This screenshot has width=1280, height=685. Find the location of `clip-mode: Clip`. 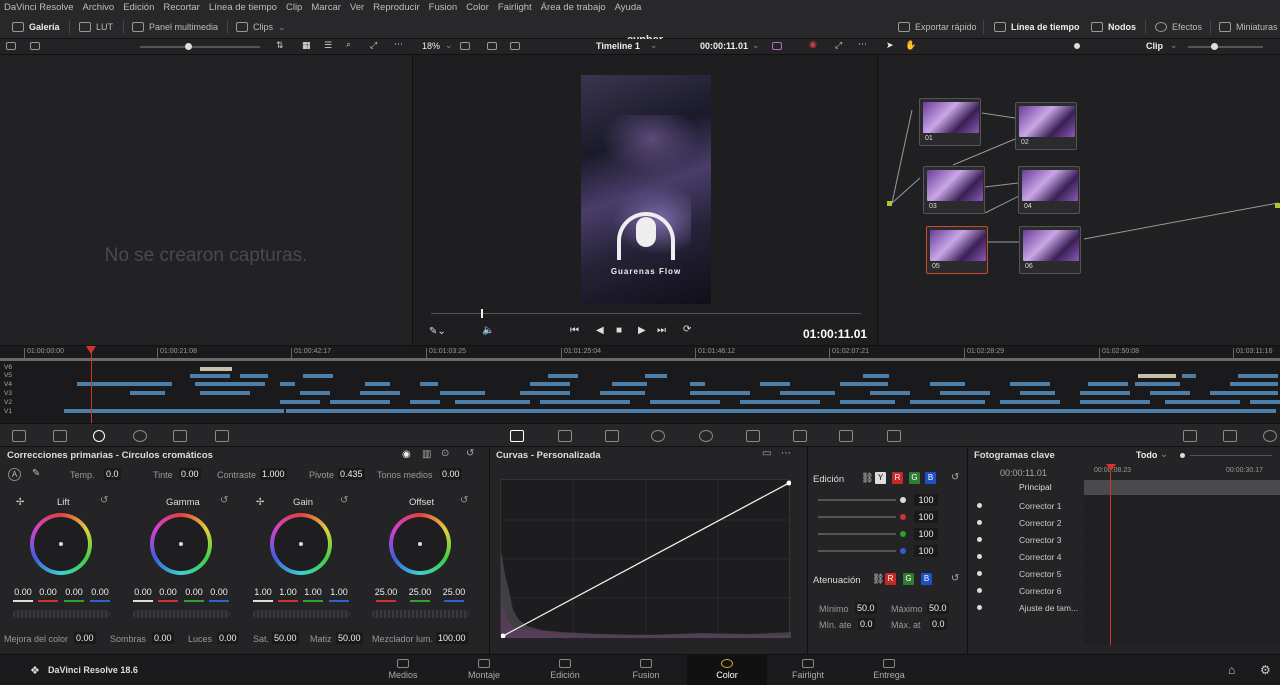

clip-mode: Clip is located at coordinates (1154, 46).